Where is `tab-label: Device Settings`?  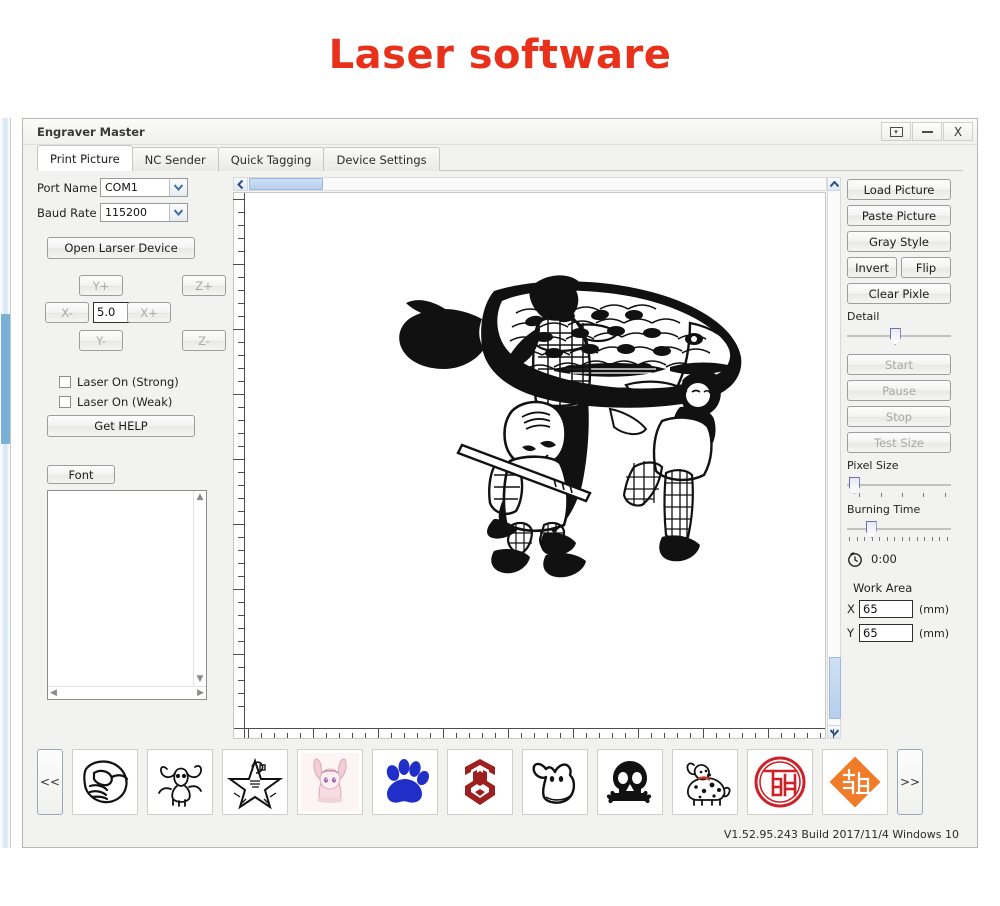
tab-label: Device Settings is located at coordinates (381, 159).